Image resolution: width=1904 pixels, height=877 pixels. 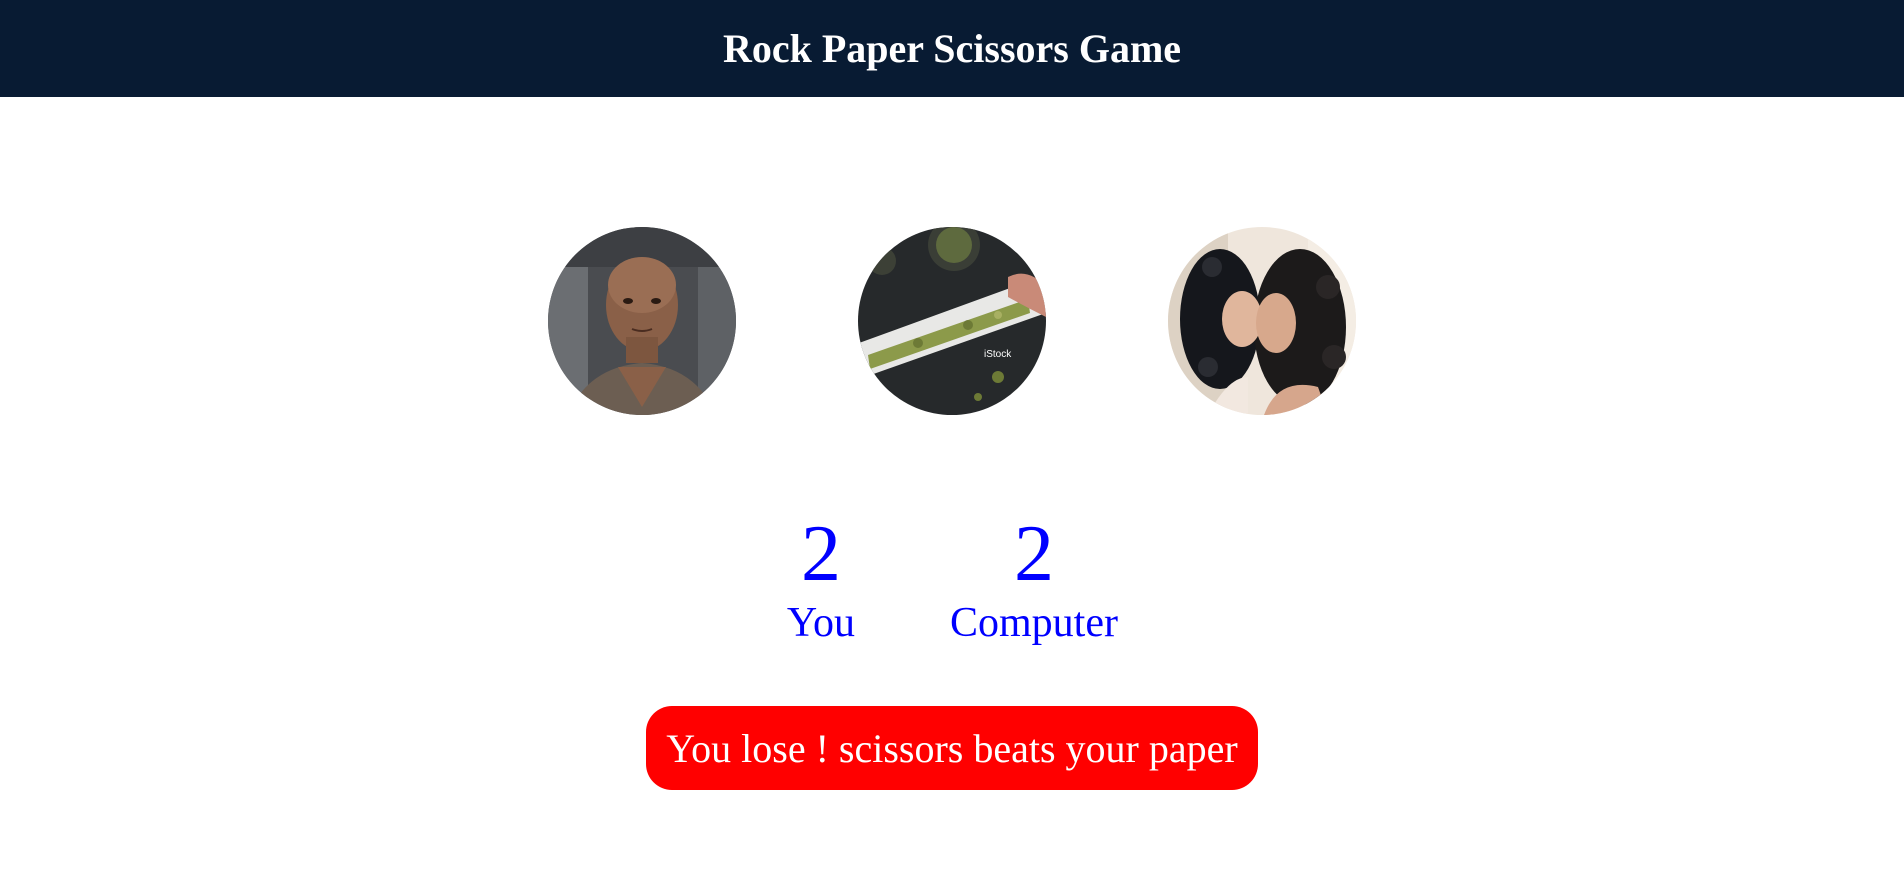 What do you see at coordinates (998, 354) in the screenshot?
I see `istock-watermark: iStock` at bounding box center [998, 354].